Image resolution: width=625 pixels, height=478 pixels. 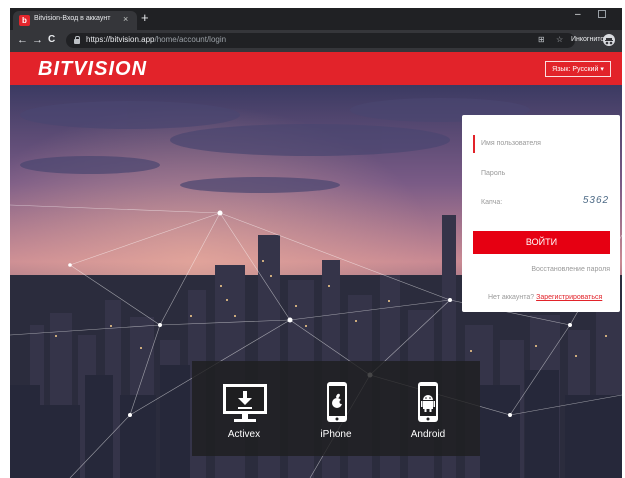 I want to click on new-tab-button: +, so click(x=145, y=18).